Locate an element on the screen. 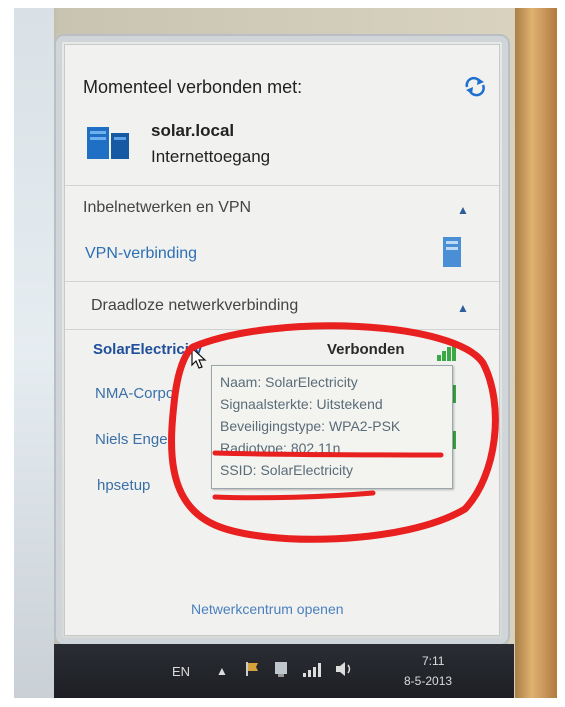 Image resolution: width=565 pixels, height=707 pixels. clock-time: 7:11 is located at coordinates (433, 661).